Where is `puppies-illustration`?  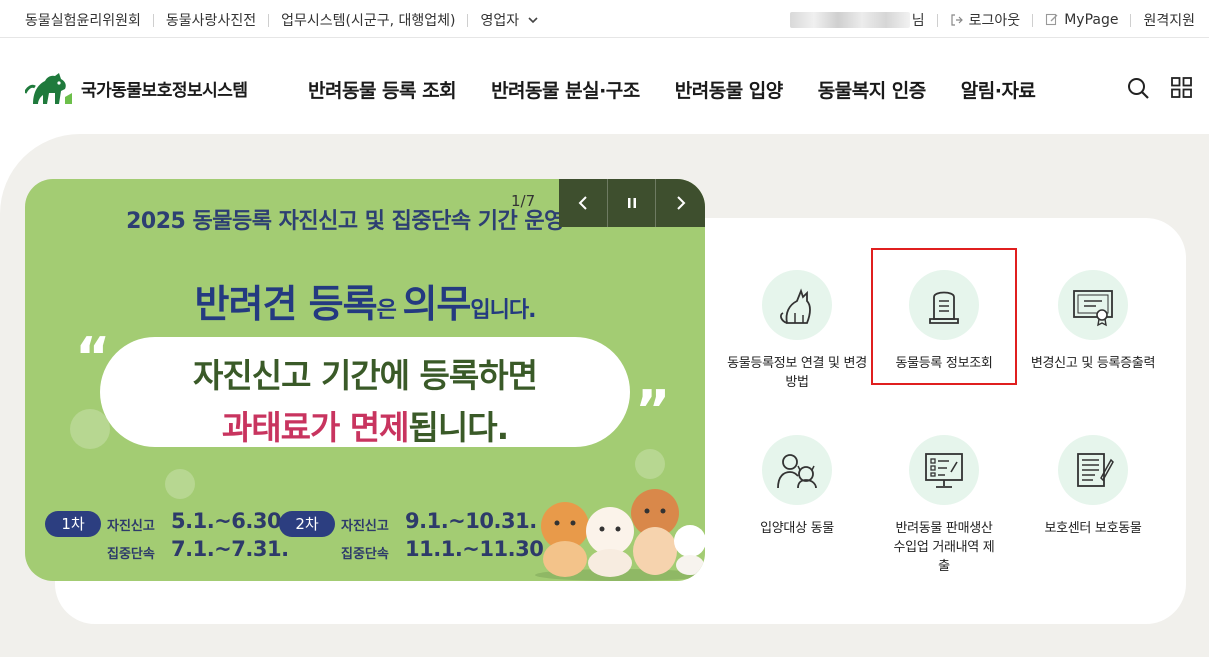 puppies-illustration is located at coordinates (620, 535).